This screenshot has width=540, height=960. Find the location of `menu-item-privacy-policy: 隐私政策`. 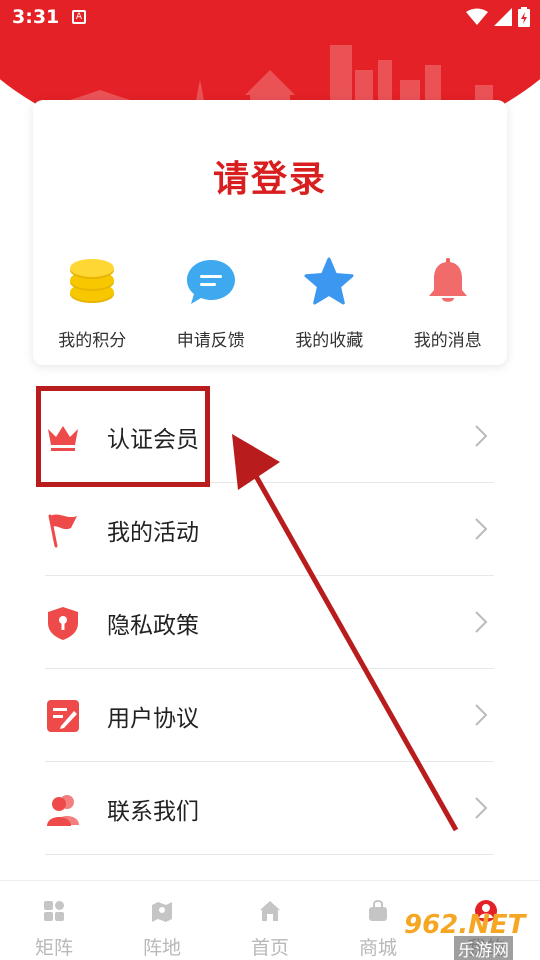

menu-item-privacy-policy: 隐私政策 is located at coordinates (269, 622).